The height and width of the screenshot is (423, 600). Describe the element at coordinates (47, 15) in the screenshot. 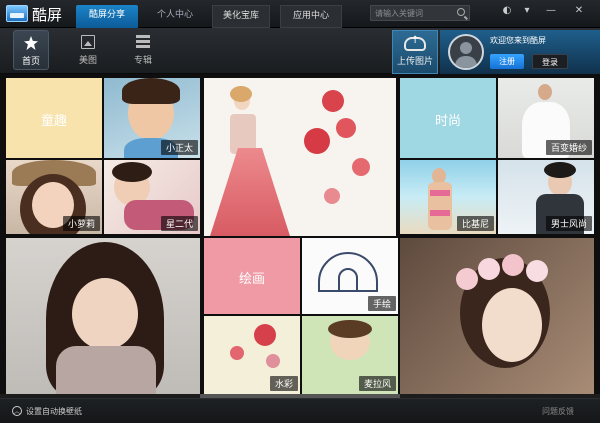

I see `app-name: 酷屏` at that location.